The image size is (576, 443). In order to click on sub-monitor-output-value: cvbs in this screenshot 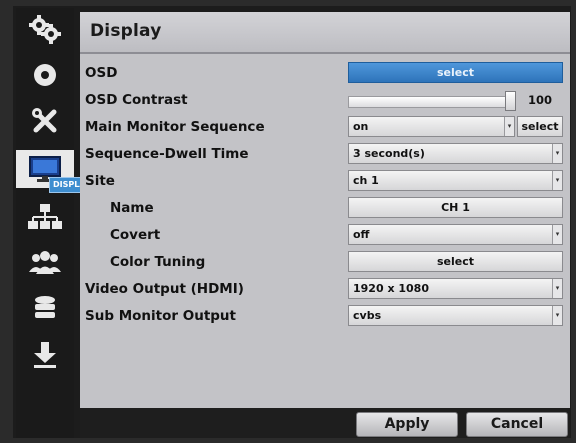, I will do `click(367, 315)`.